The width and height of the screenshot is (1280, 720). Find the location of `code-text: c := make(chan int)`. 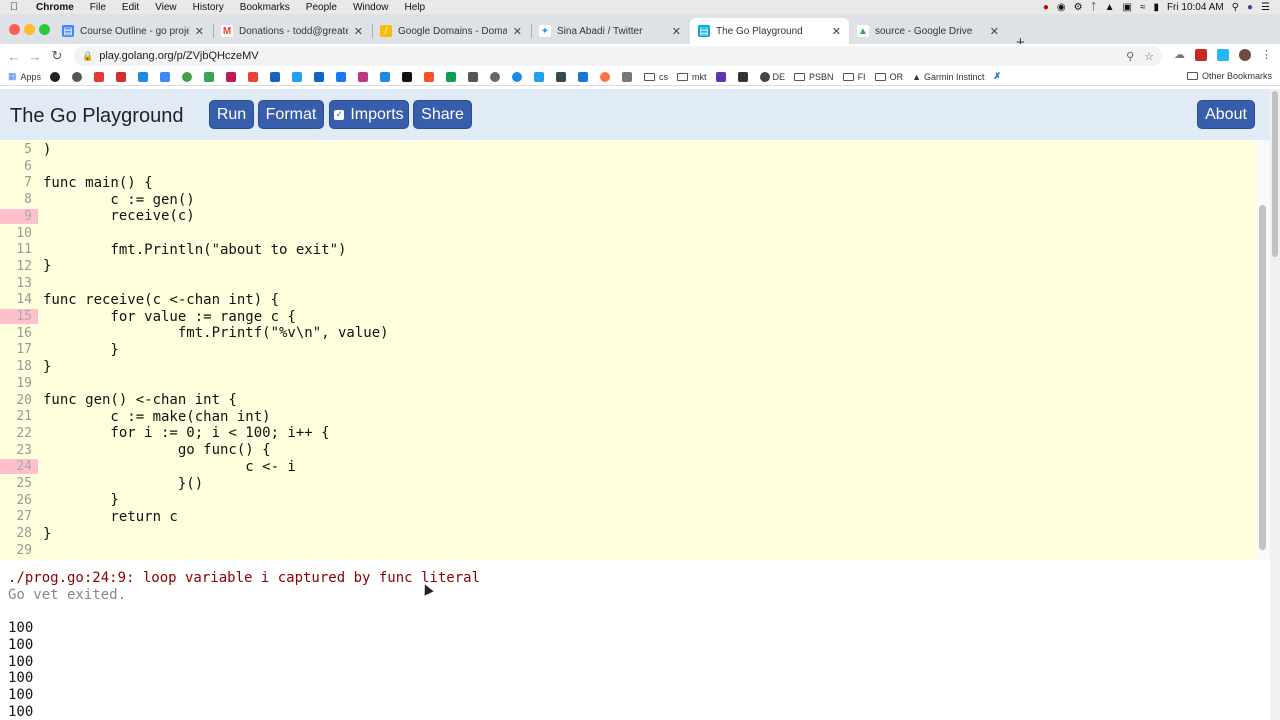

code-text: c := make(chan int) is located at coordinates (154, 417).